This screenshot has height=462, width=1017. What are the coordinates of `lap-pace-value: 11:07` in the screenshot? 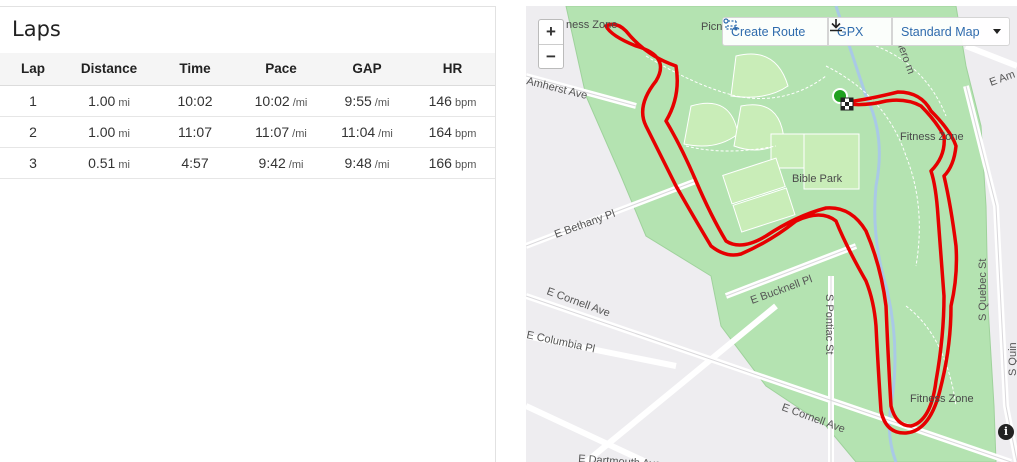 It's located at (272, 131).